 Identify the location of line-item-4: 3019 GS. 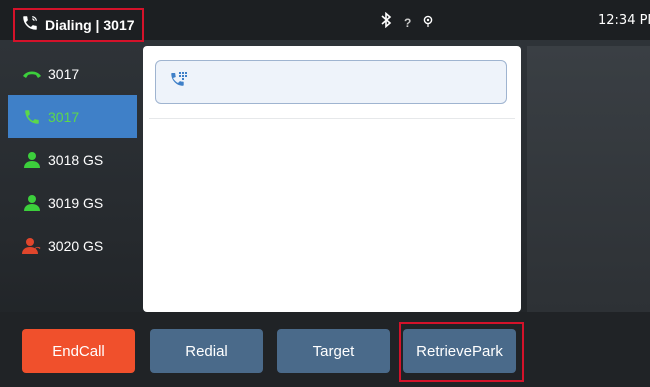
(72, 202).